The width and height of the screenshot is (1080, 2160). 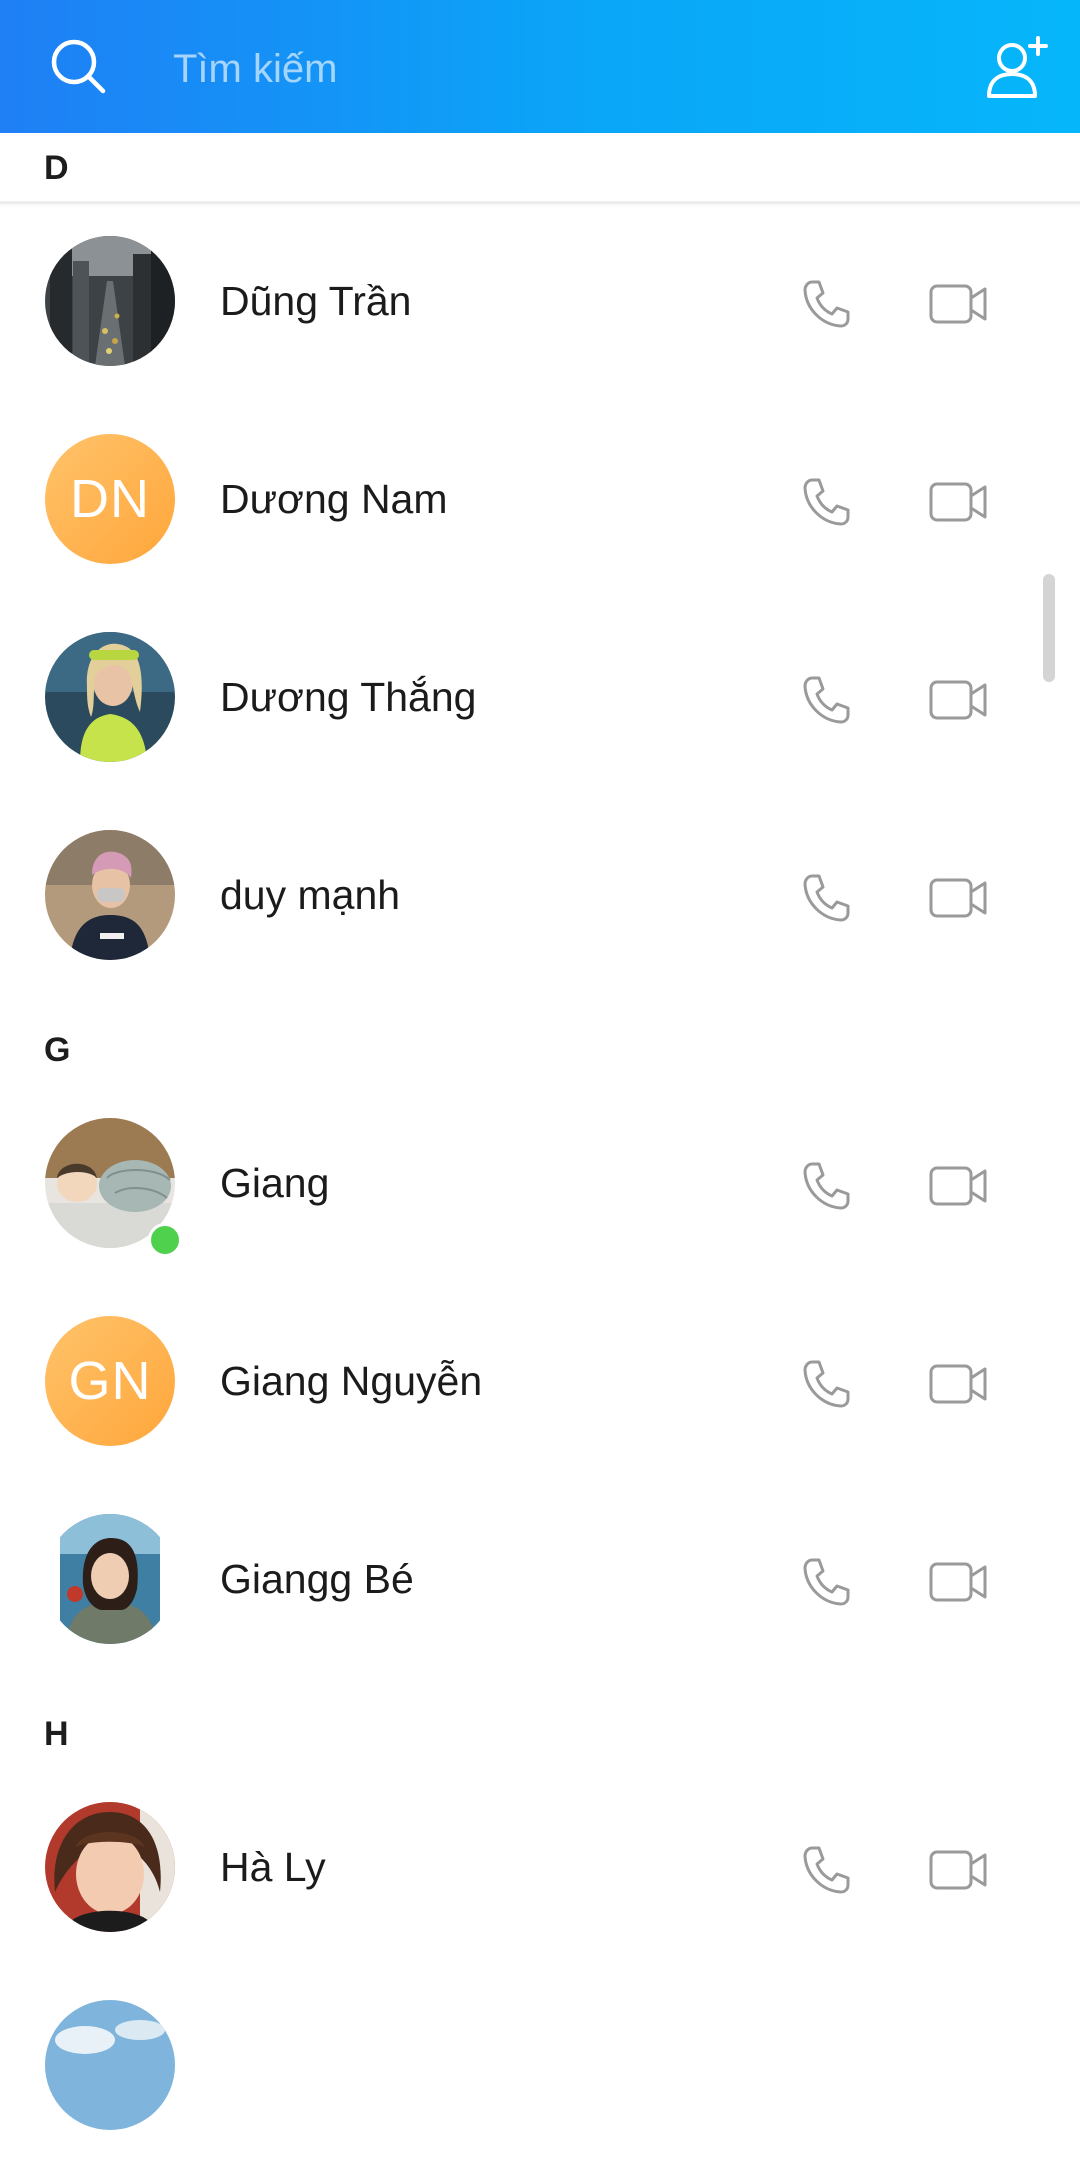 I want to click on section-header-d: D, so click(x=540, y=168).